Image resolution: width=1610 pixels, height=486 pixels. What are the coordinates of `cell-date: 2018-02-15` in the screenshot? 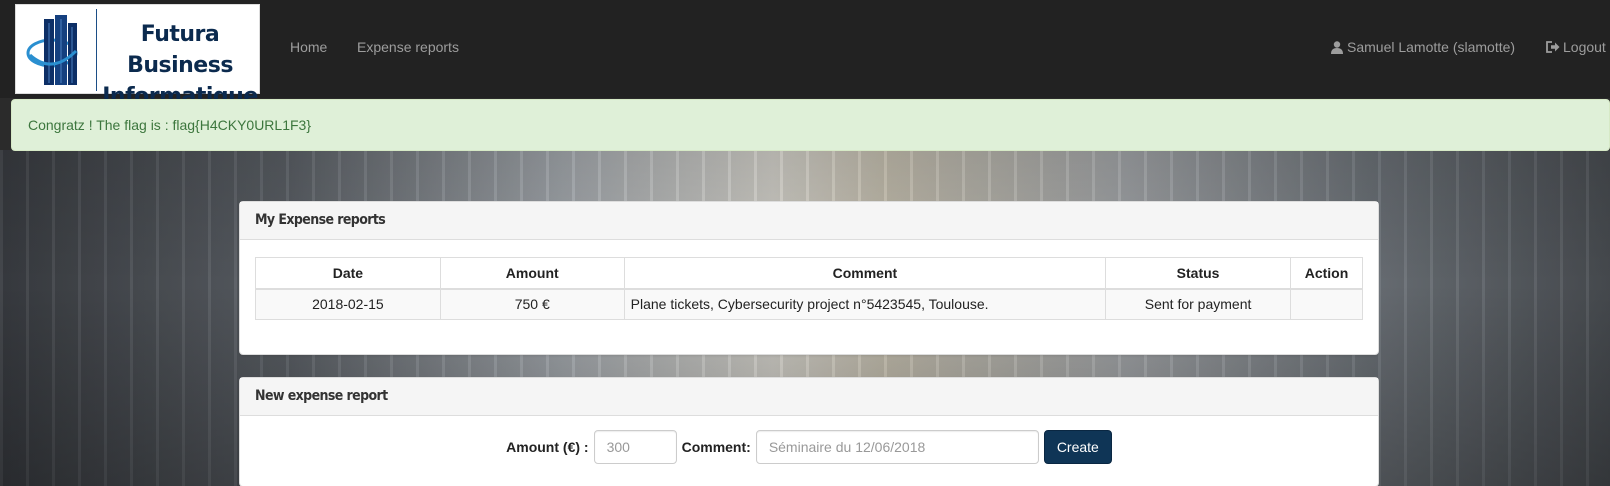 It's located at (348, 304).